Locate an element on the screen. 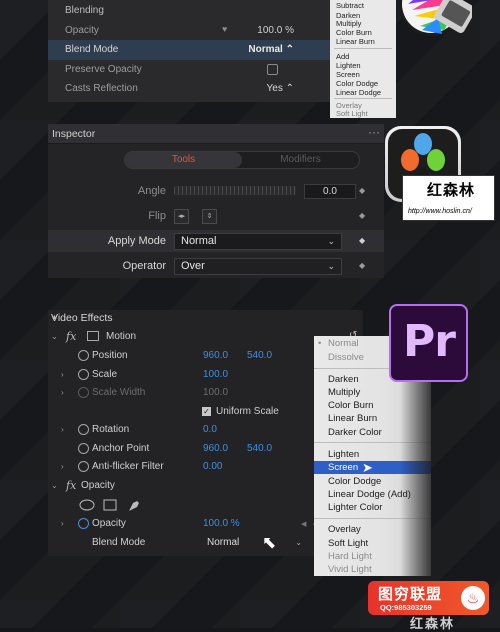  motion-row: ⌄ fx Motion ↺ is located at coordinates (202, 337).